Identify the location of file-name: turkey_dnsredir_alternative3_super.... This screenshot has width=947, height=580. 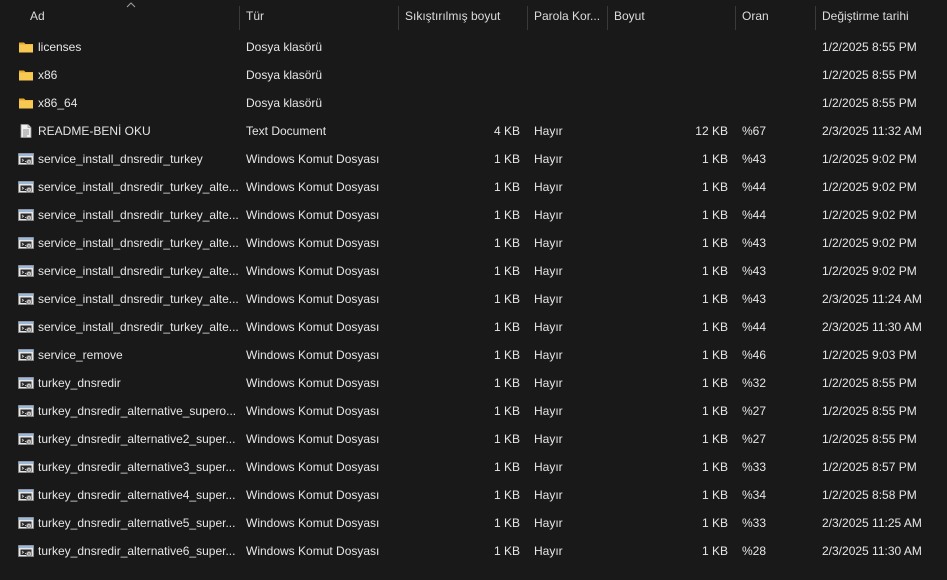
(137, 467).